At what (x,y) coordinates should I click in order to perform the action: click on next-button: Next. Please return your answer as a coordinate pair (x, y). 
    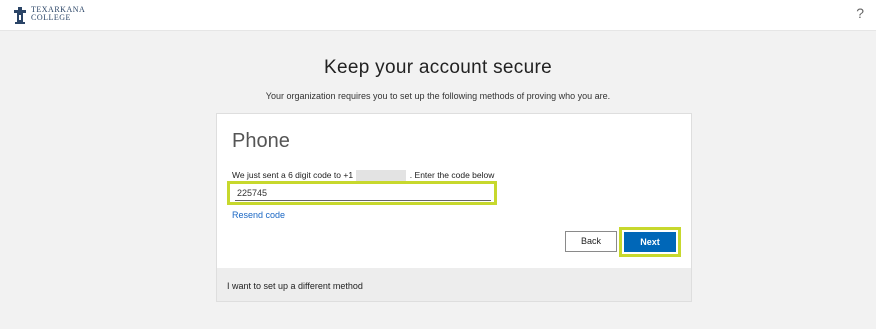
    Looking at the image, I should click on (650, 242).